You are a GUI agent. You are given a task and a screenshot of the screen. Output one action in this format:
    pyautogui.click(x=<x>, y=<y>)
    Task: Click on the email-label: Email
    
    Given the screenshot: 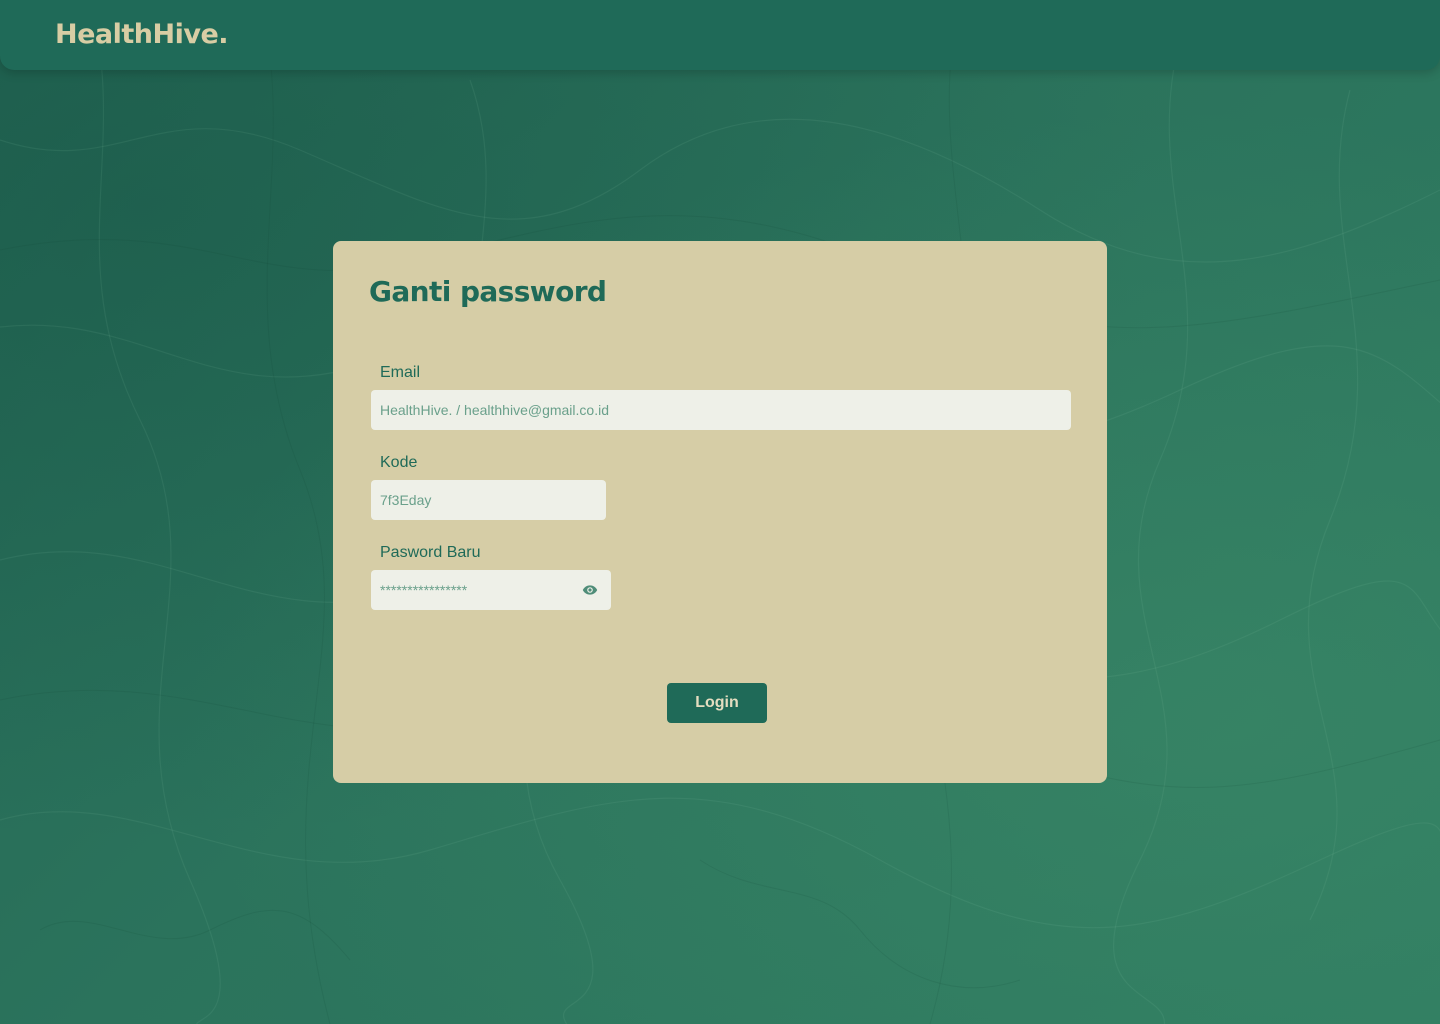 What is the action you would take?
    pyautogui.click(x=400, y=372)
    